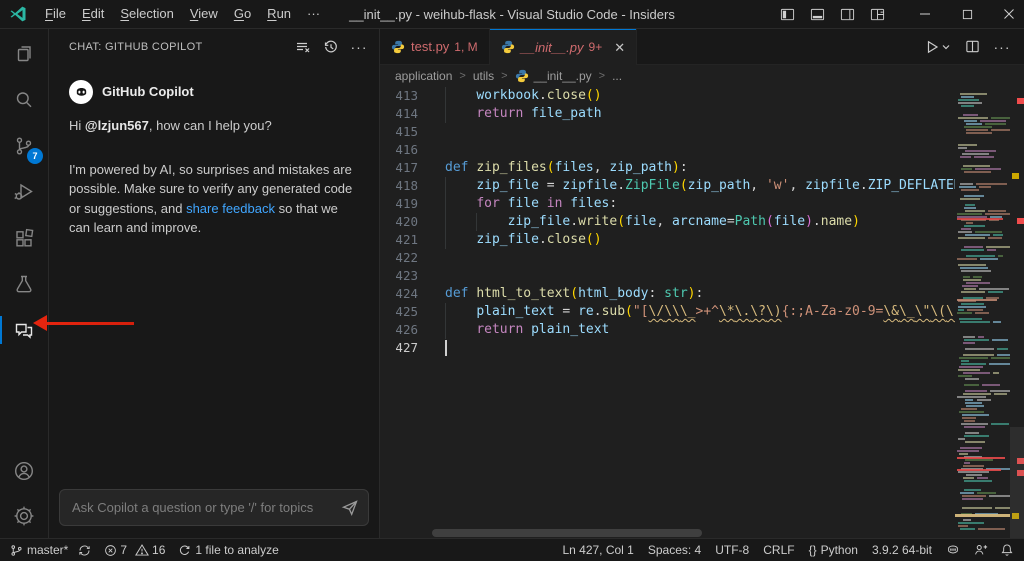 The image size is (1024, 561). What do you see at coordinates (24, 54) in the screenshot?
I see `explorer-icon` at bounding box center [24, 54].